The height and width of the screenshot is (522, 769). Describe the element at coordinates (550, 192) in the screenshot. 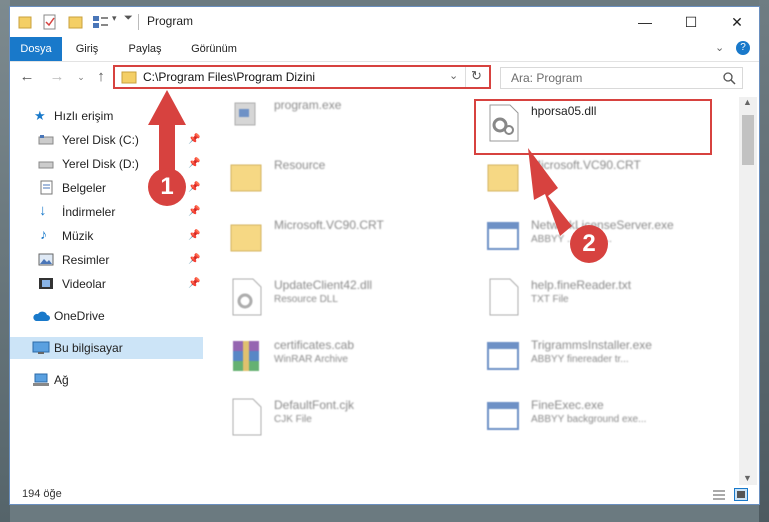

I see `arrow-2-icon` at that location.